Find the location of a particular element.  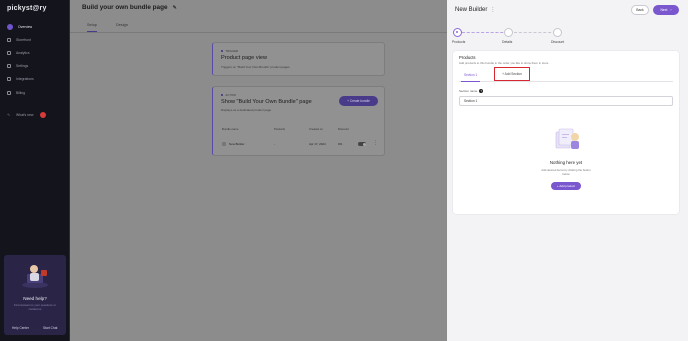

bundle-created: Apr 17, 2024 is located at coordinates (317, 144).